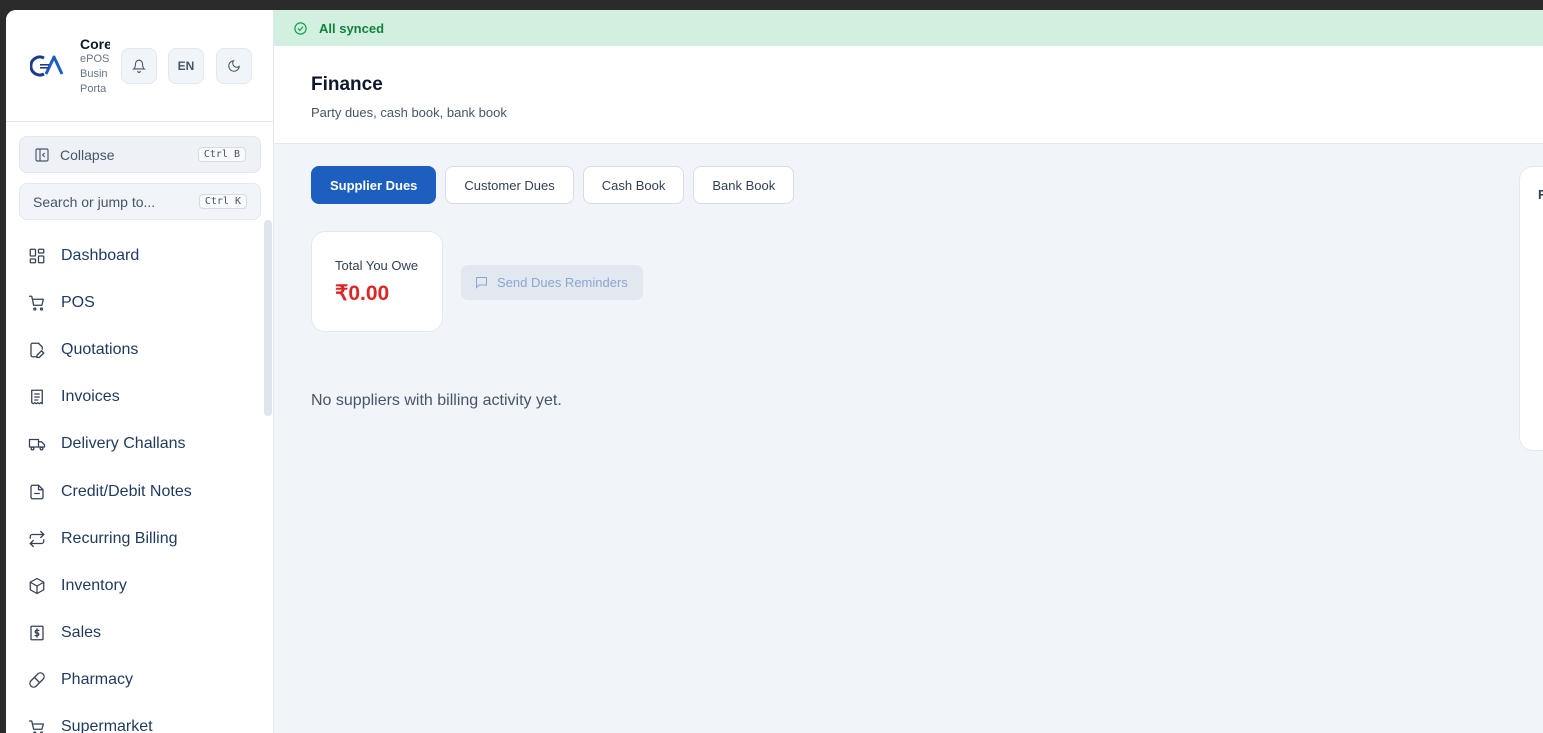  I want to click on sidebar-item-sales: Sales, so click(136, 633).